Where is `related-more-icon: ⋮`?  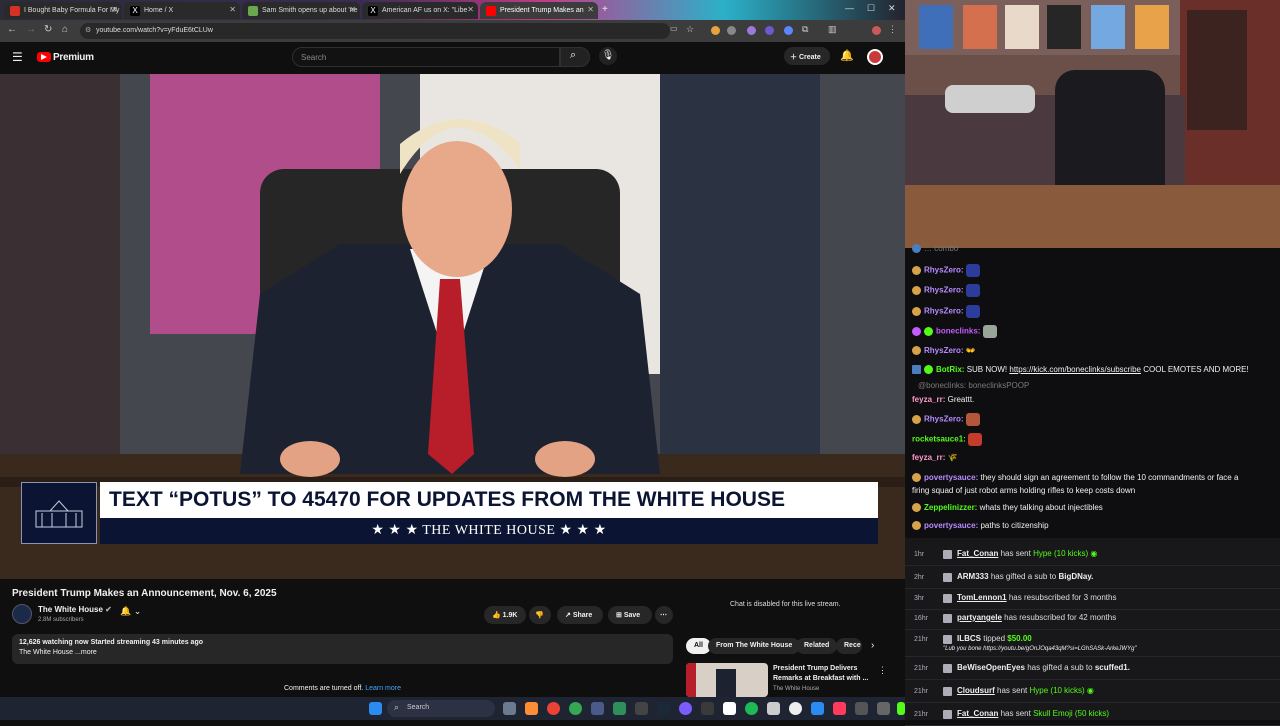
related-more-icon: ⋮ is located at coordinates (882, 670).